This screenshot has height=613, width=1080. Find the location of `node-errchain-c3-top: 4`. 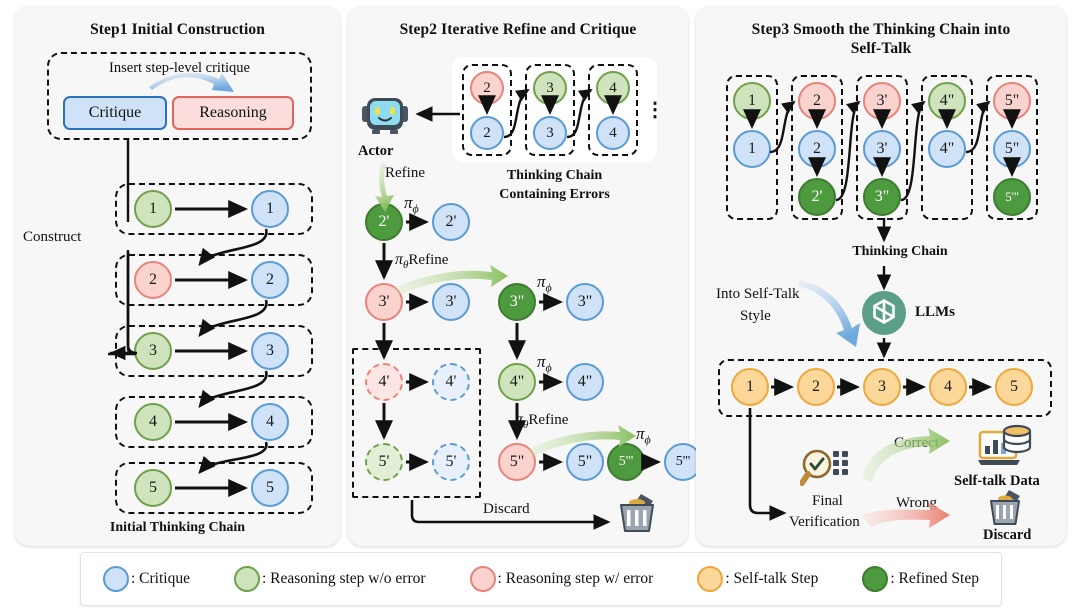

node-errchain-c3-top: 4 is located at coordinates (613, 88).